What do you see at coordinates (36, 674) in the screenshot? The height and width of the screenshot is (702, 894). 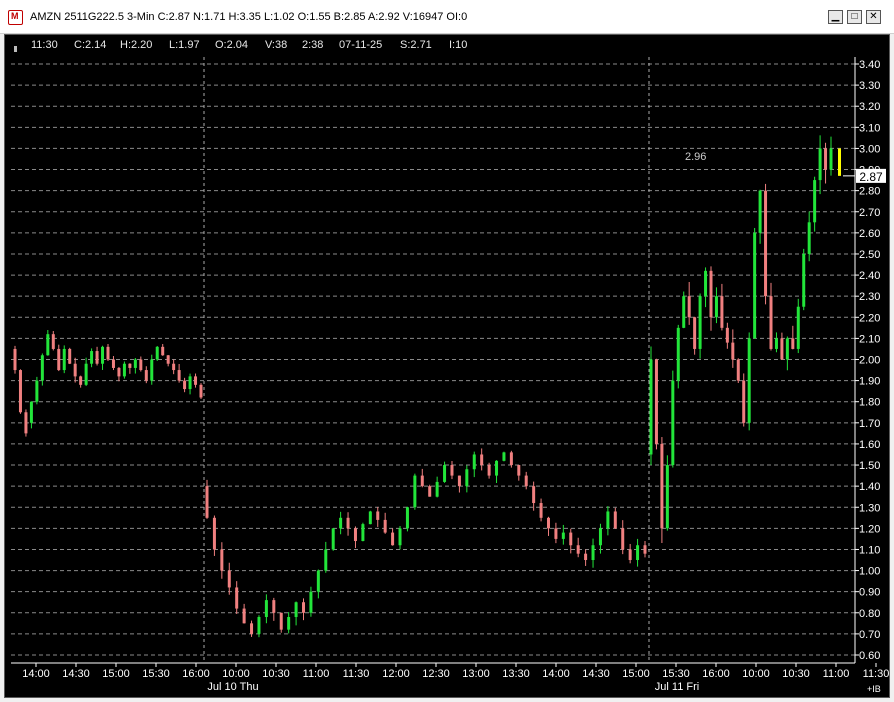 I see `x-tick-label: 14:00` at bounding box center [36, 674].